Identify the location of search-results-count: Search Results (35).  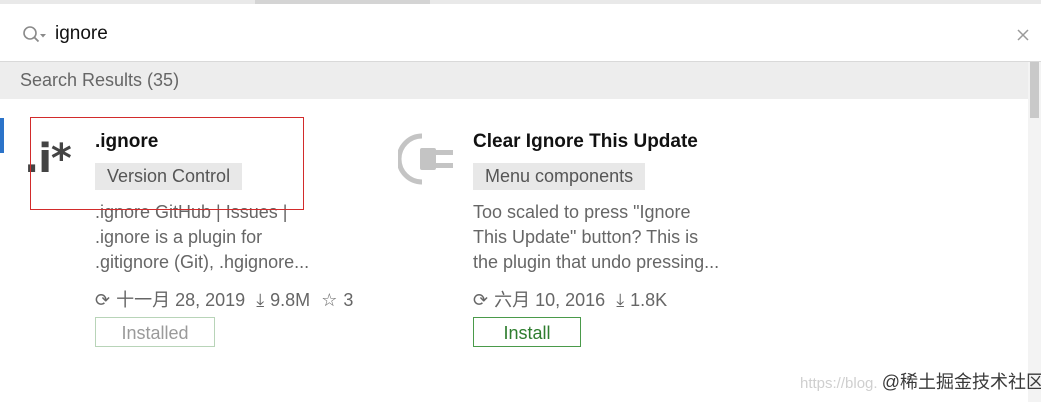
(100, 80).